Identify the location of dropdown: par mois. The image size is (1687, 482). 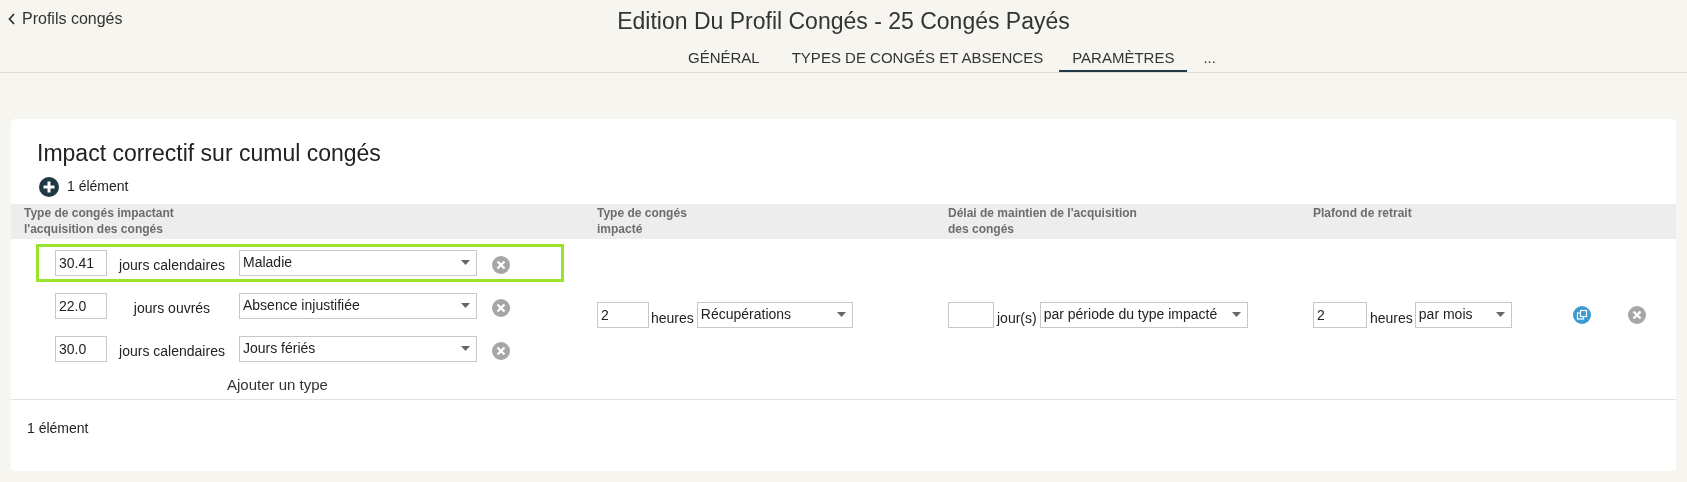
(1463, 314).